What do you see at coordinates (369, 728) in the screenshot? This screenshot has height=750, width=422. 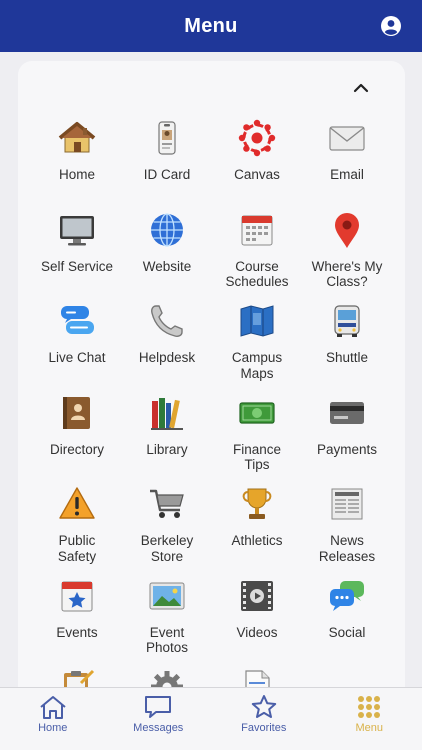 I see `tab-label: Menu` at bounding box center [369, 728].